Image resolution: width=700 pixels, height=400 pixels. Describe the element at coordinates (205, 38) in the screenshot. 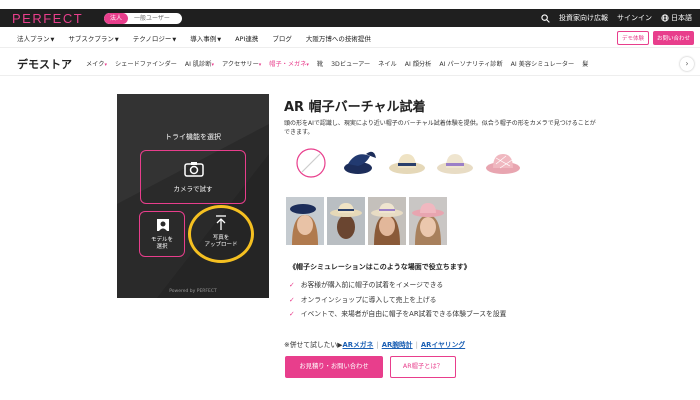

I see `nav-case-studies: 導入事例▼` at that location.